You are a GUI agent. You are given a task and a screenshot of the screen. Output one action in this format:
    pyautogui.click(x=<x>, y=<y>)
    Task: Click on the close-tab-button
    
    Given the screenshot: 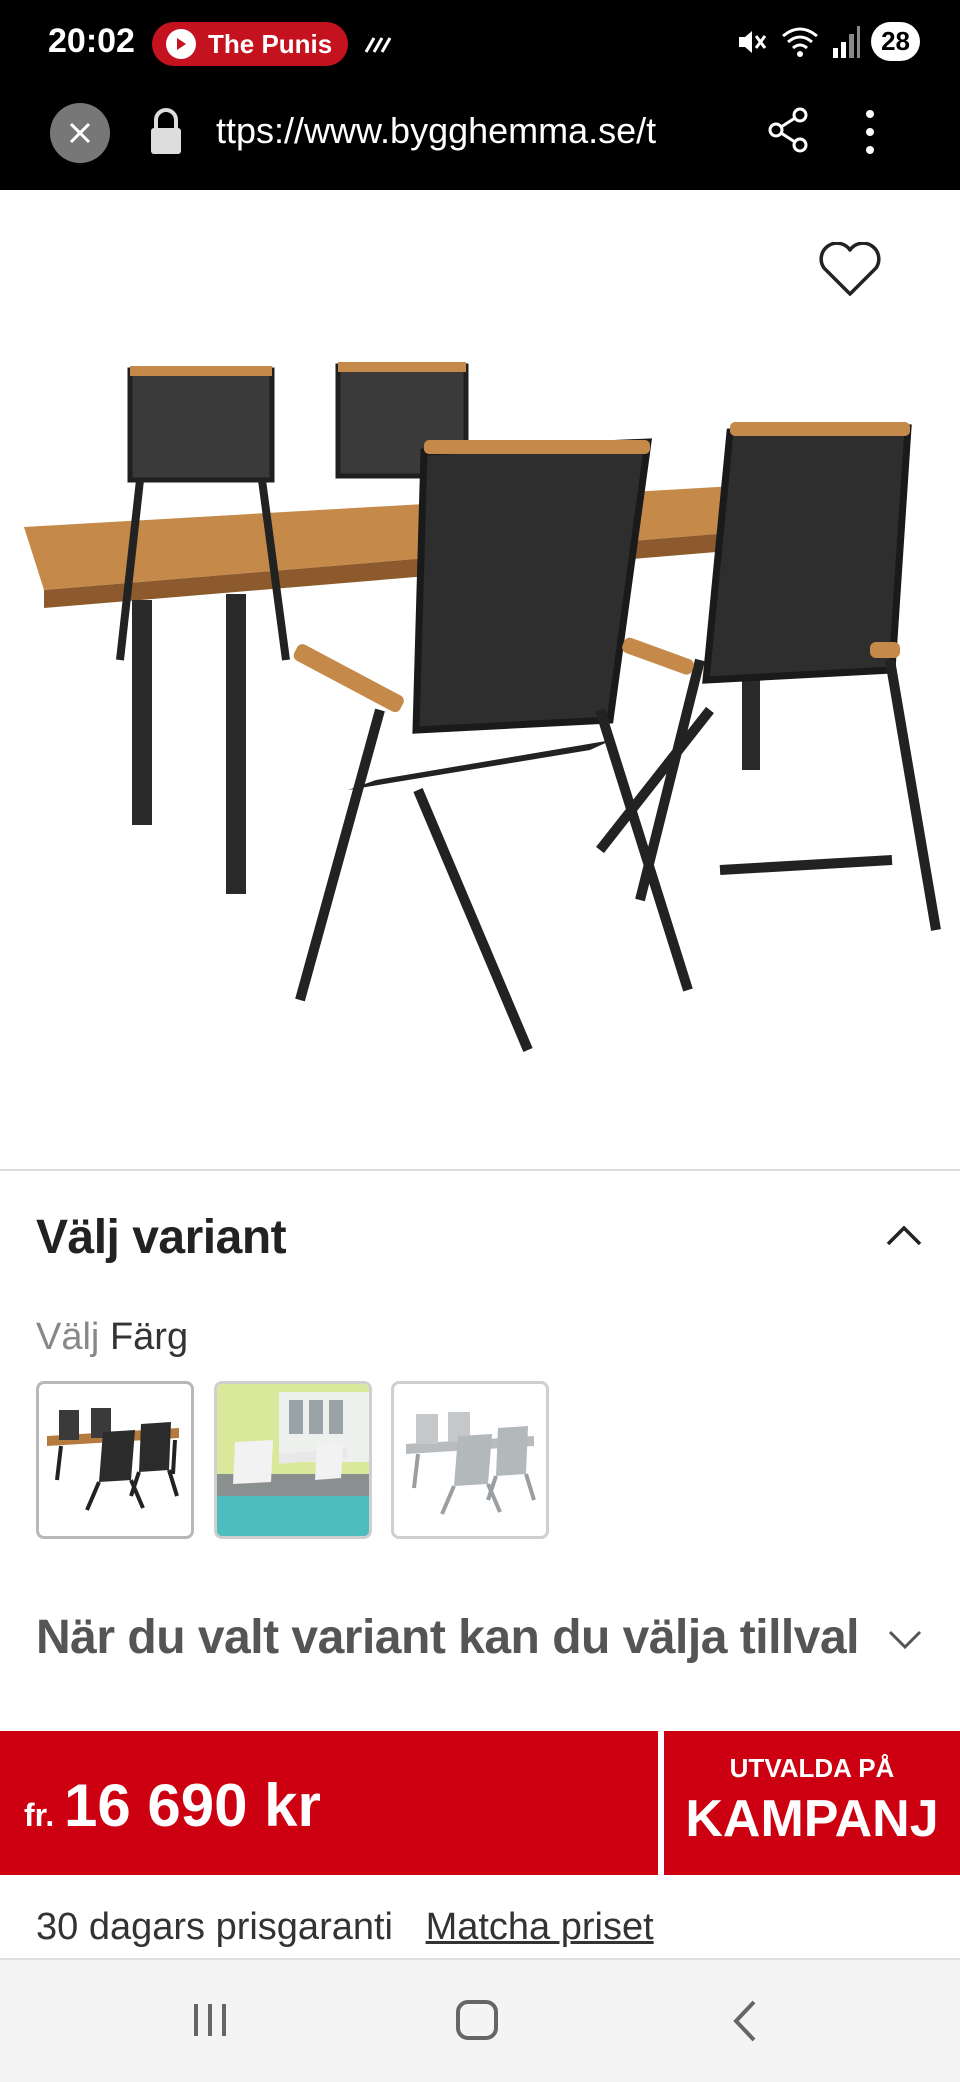 What is the action you would take?
    pyautogui.click(x=80, y=133)
    